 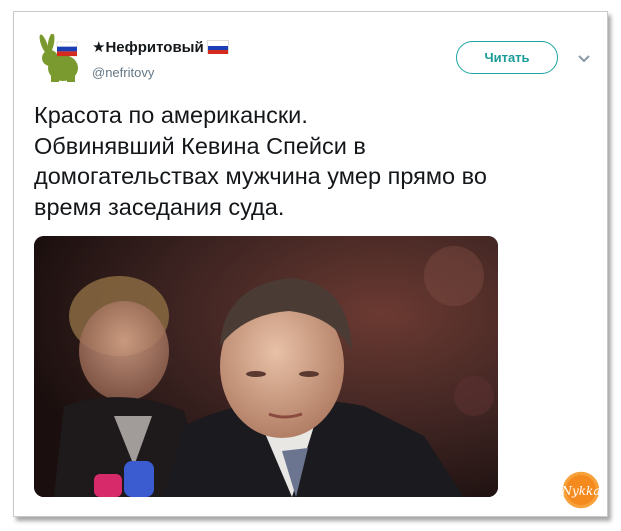 I want to click on user-handle: @nefritovy, so click(x=123, y=72).